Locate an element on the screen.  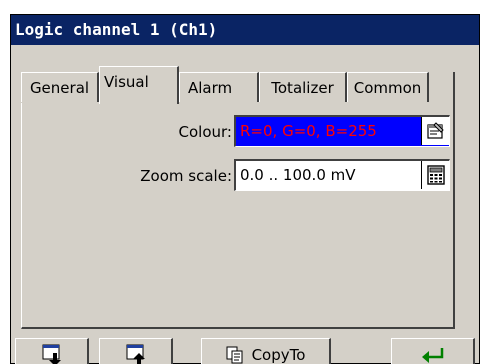
save-down-button is located at coordinates (52, 351).